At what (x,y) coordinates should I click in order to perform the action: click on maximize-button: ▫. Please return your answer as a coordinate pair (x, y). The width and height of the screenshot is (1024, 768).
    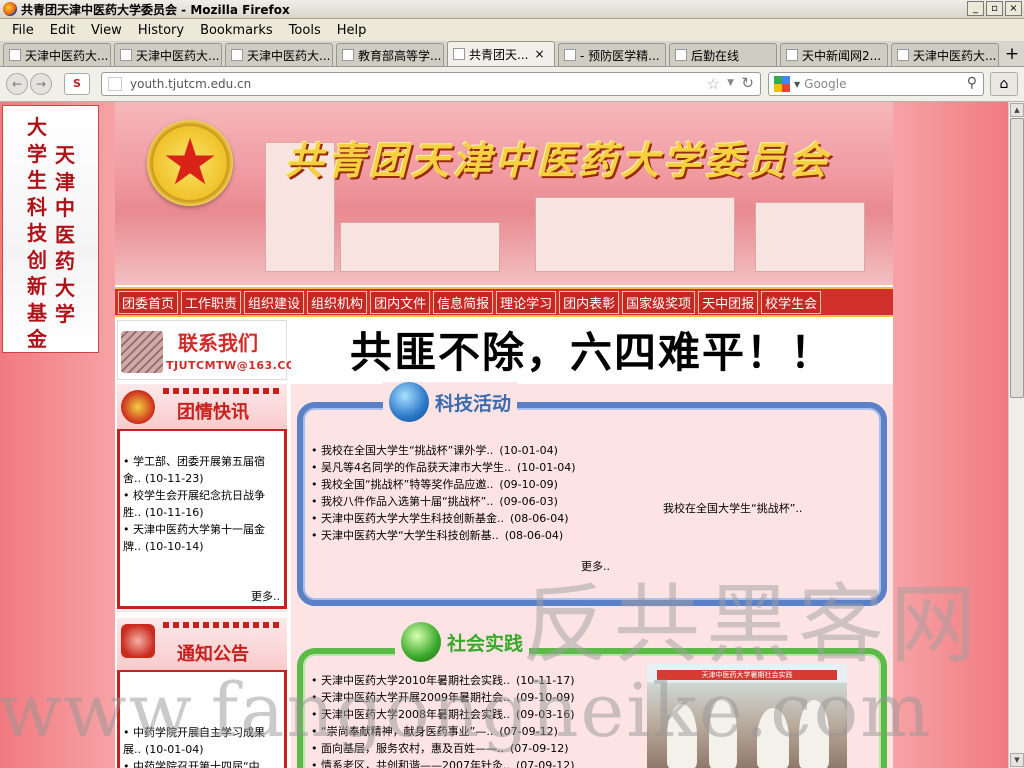
    Looking at the image, I should click on (994, 8).